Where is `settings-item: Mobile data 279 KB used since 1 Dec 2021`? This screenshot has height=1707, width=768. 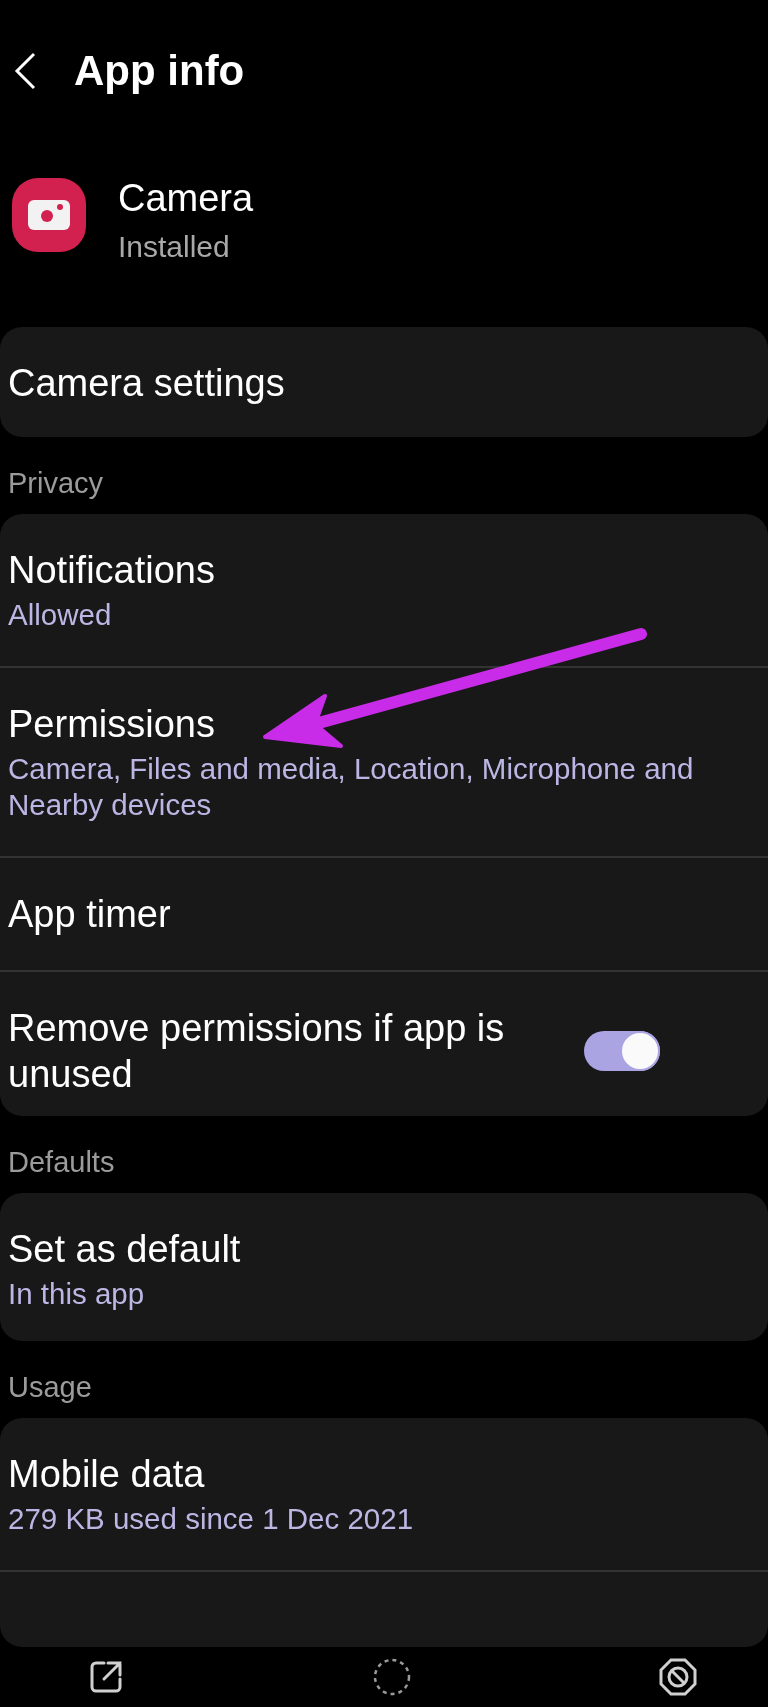
settings-item: Mobile data 279 KB used since 1 Dec 2021 is located at coordinates (384, 1494).